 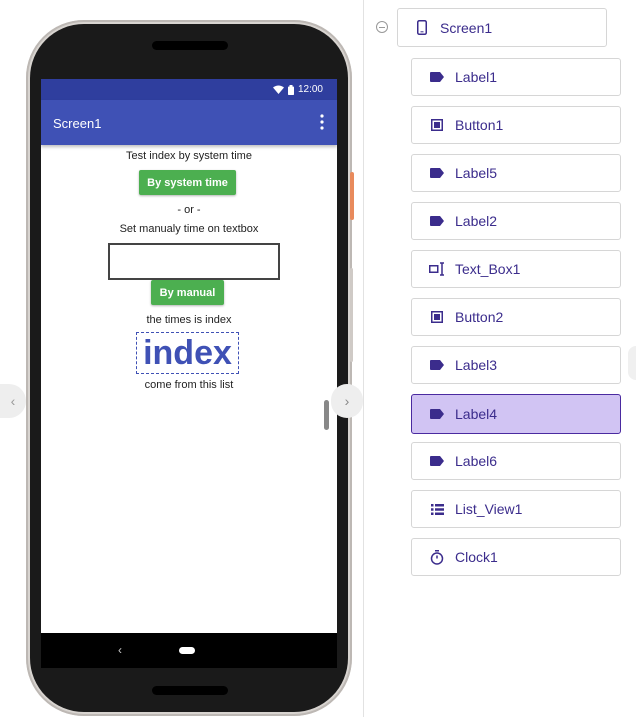 What do you see at coordinates (120, 650) in the screenshot?
I see `nav-back-icon: ‹` at bounding box center [120, 650].